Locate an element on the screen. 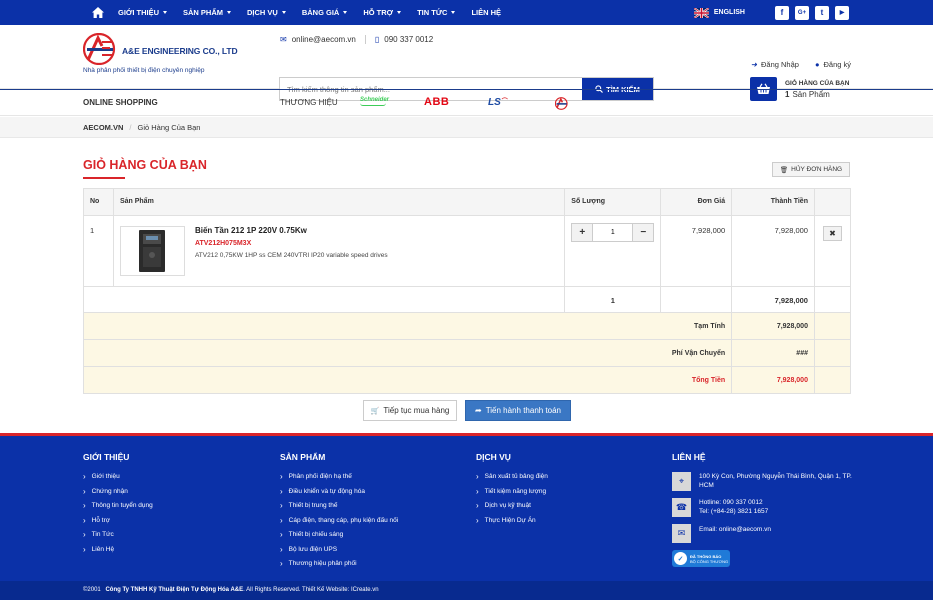 Image resolution: width=933 pixels, height=600 pixels. ae-logo-icon is located at coordinates (99, 49).